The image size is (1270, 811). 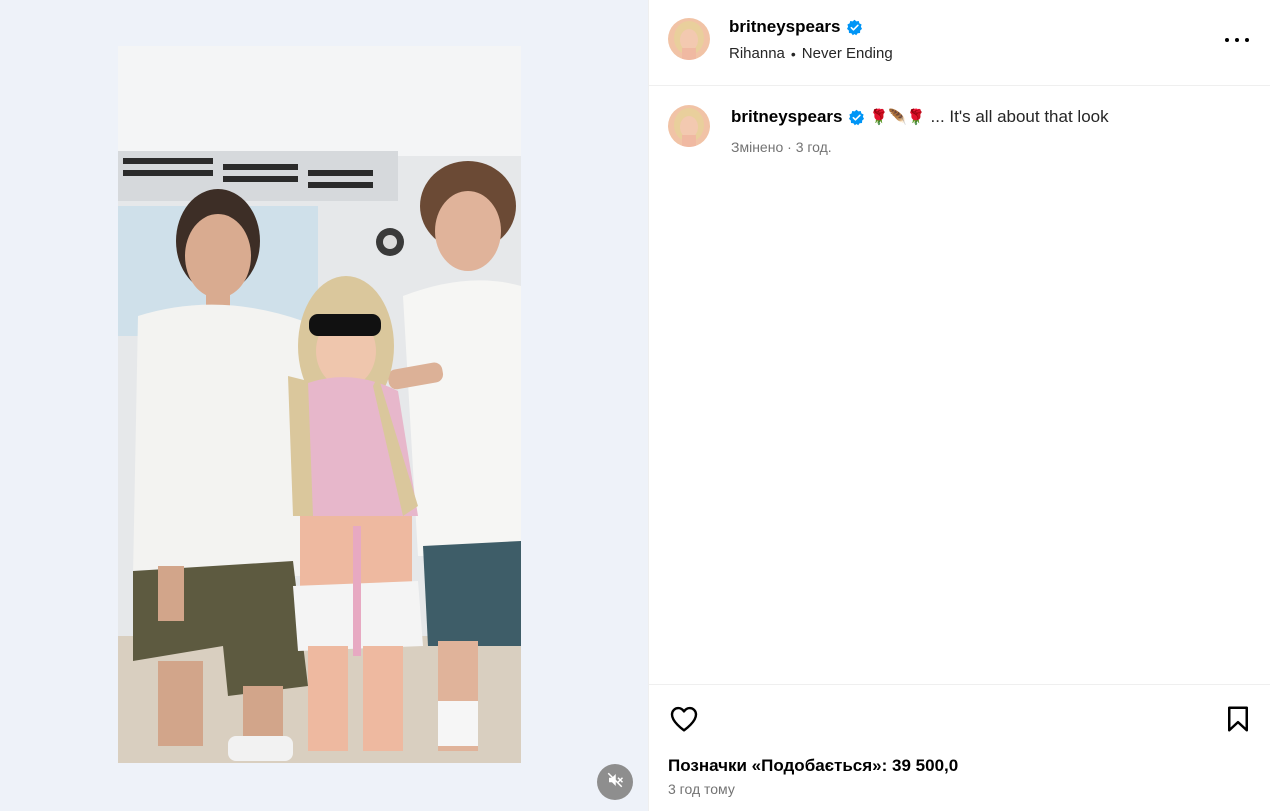 I want to click on heart-outline-icon, so click(x=684, y=719).